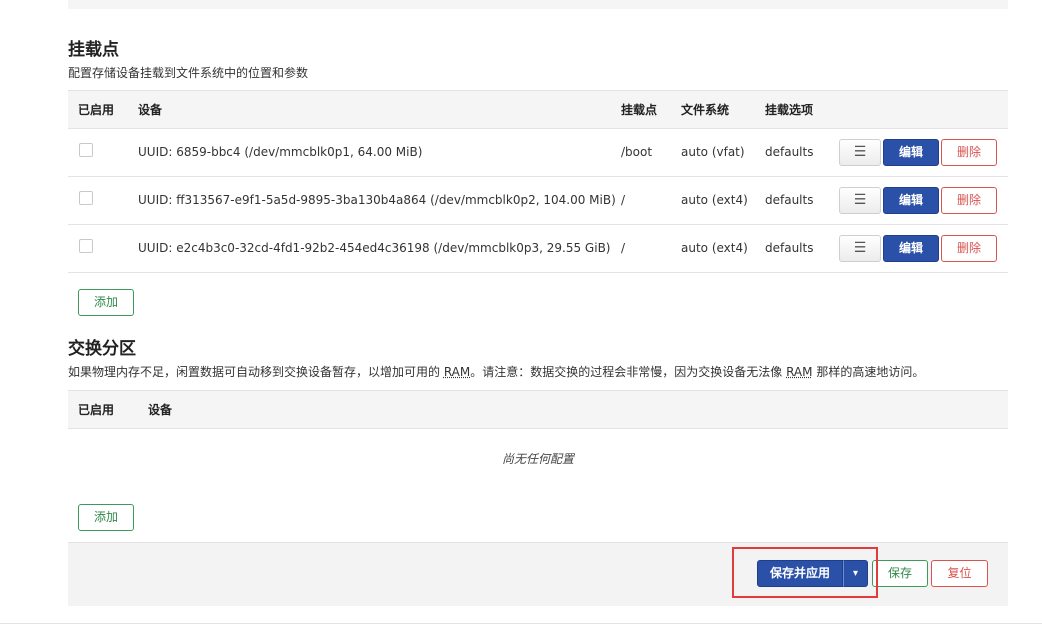 This screenshot has height=626, width=1042. What do you see at coordinates (106, 302) in the screenshot?
I see `add-mount-button: 添加` at bounding box center [106, 302].